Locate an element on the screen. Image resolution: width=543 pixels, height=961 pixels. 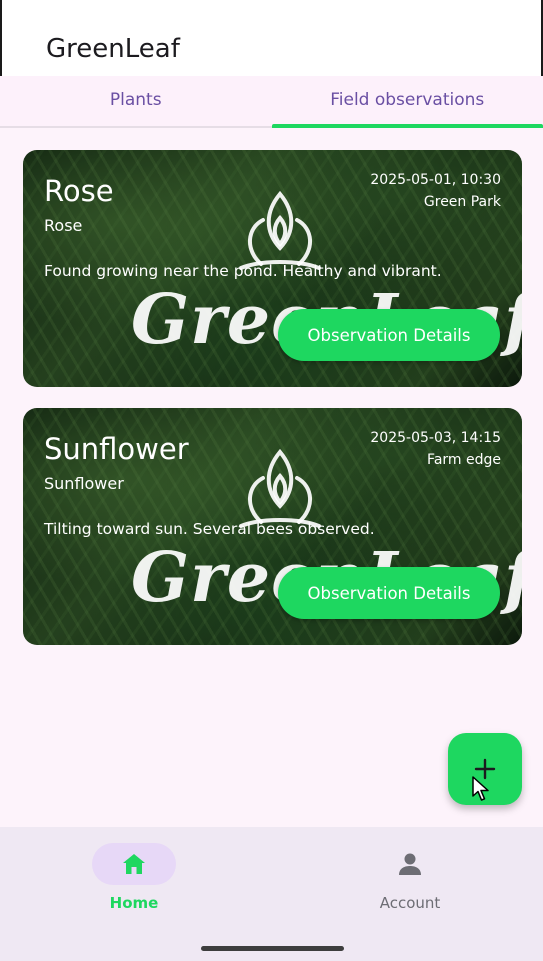
app-bar: GreenLeaf is located at coordinates (271, 38).